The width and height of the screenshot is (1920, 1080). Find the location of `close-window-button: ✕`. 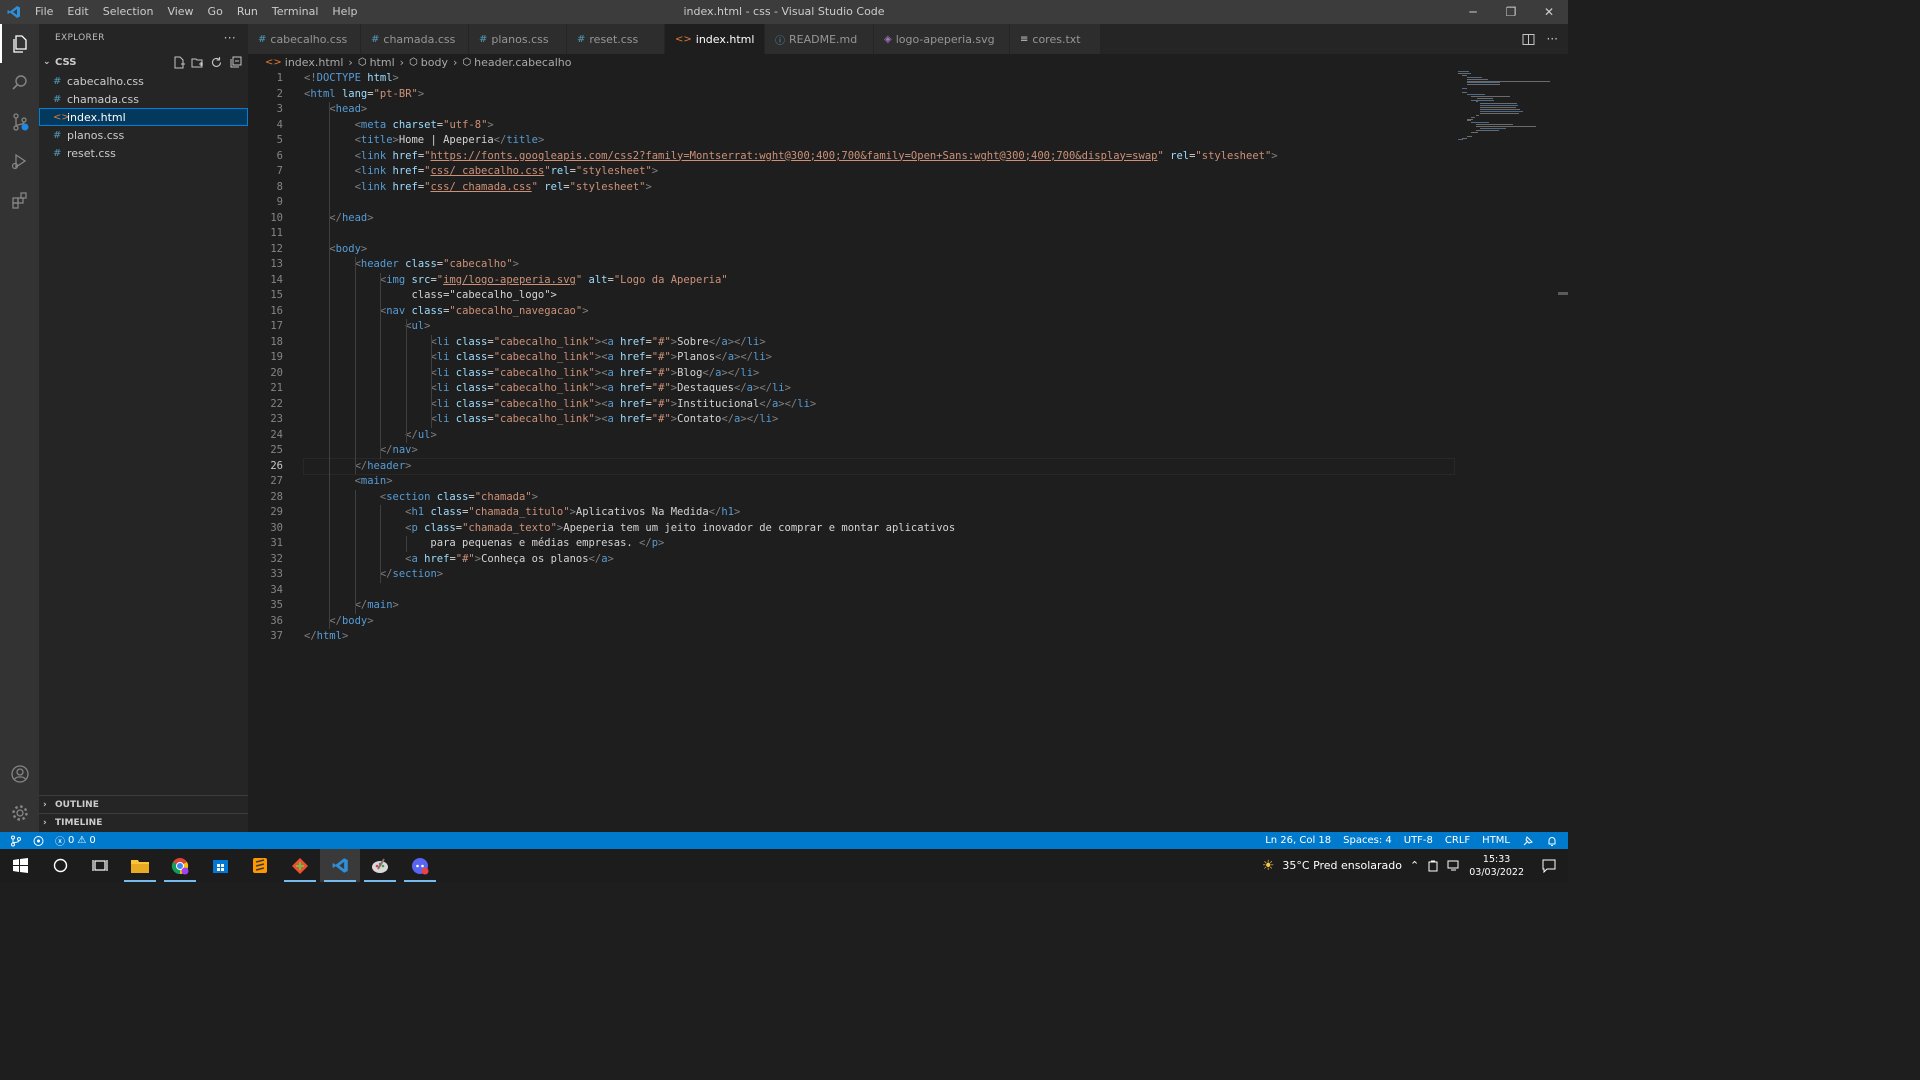

close-window-button: ✕ is located at coordinates (1549, 12).